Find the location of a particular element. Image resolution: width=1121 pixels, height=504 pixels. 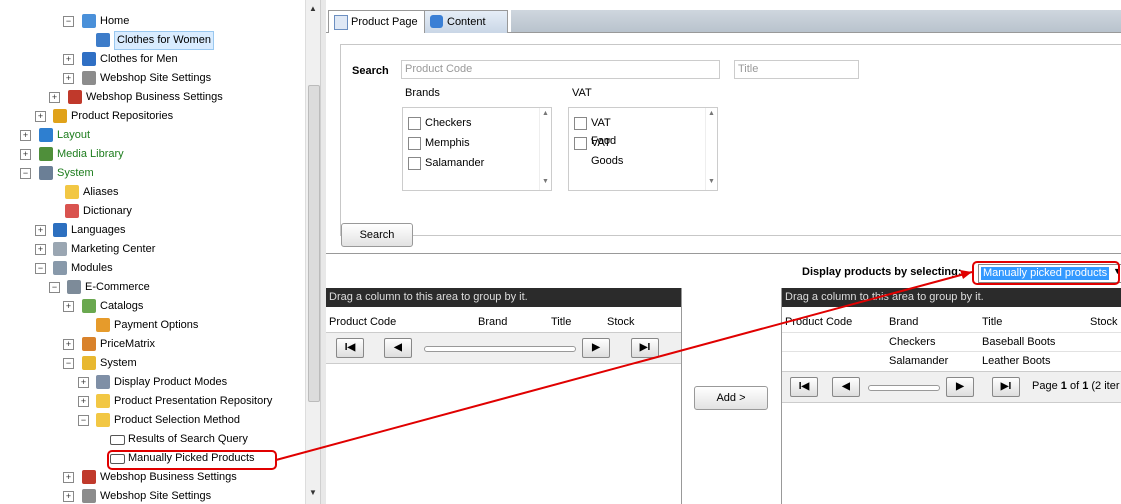

annotation-highlight-select is located at coordinates (1046, 273).